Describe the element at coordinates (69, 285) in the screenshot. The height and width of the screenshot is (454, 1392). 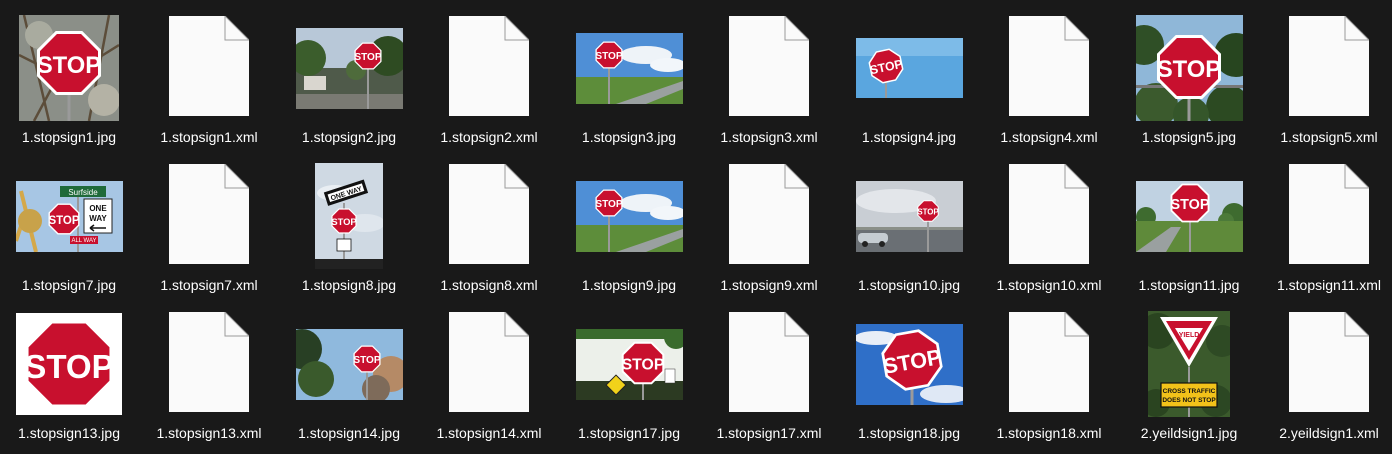
I see `file-name-label: 1.stopsign7.jpg` at that location.